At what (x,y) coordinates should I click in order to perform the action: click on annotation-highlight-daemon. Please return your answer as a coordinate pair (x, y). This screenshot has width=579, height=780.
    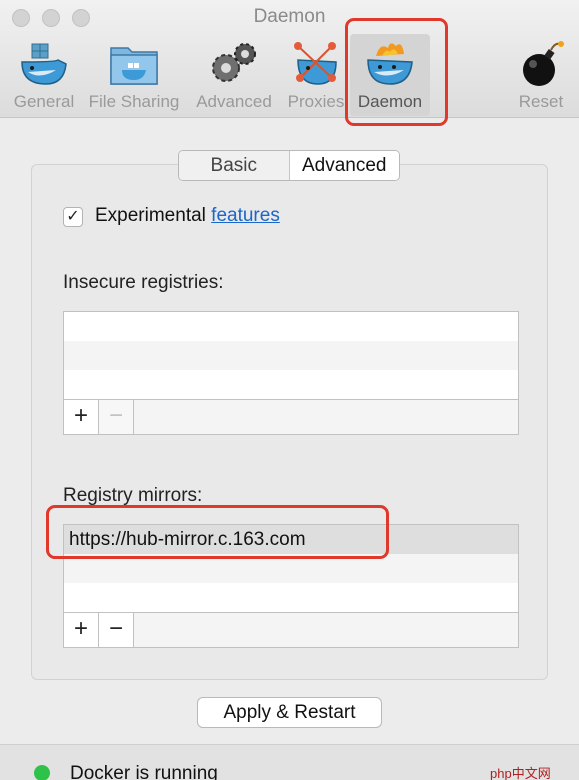
    Looking at the image, I should click on (396, 72).